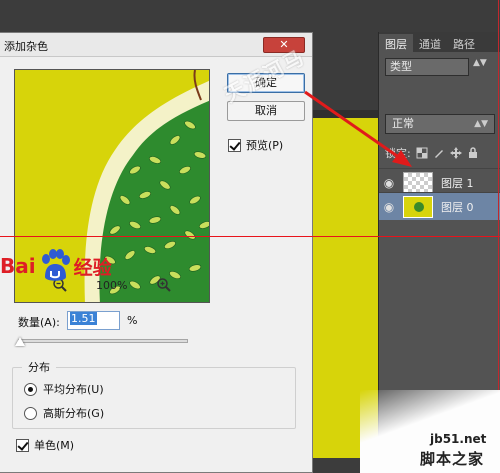  I want to click on lock-row: 锁定:, so click(442, 153).